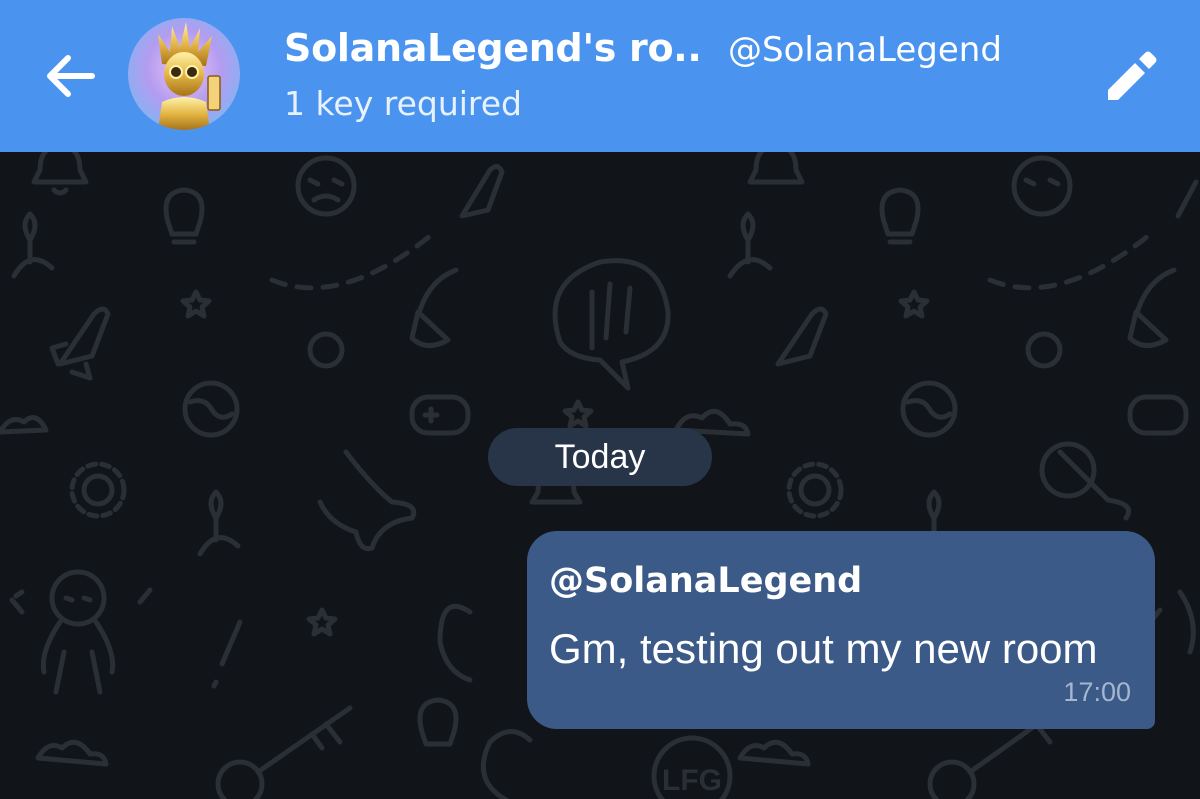 This screenshot has height=799, width=1200. I want to click on message-author: @SolanaLegend, so click(705, 581).